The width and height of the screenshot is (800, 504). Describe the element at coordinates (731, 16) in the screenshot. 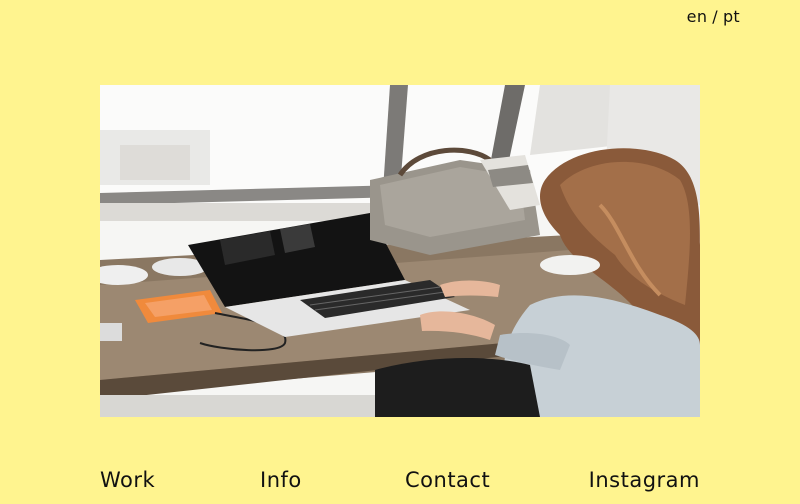

I see `lang-pt-link: pt` at that location.